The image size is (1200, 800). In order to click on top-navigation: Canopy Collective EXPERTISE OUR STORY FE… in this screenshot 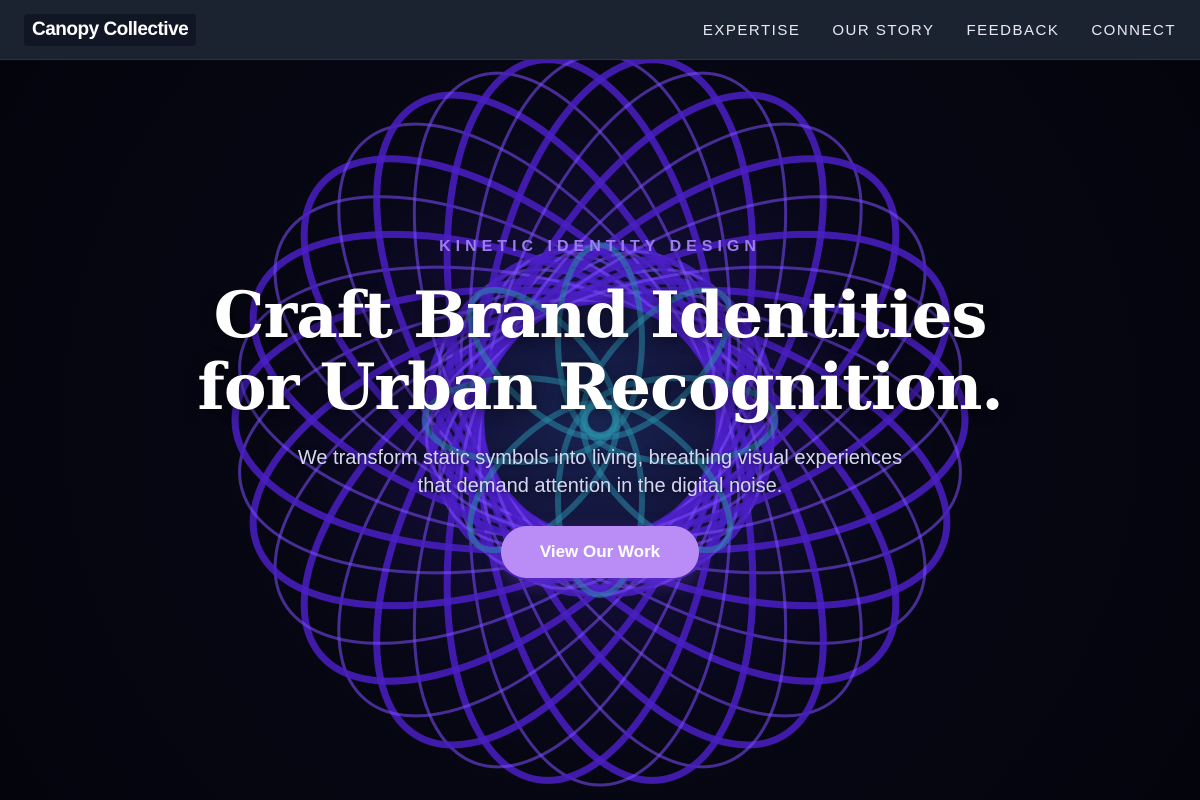, I will do `click(600, 30)`.